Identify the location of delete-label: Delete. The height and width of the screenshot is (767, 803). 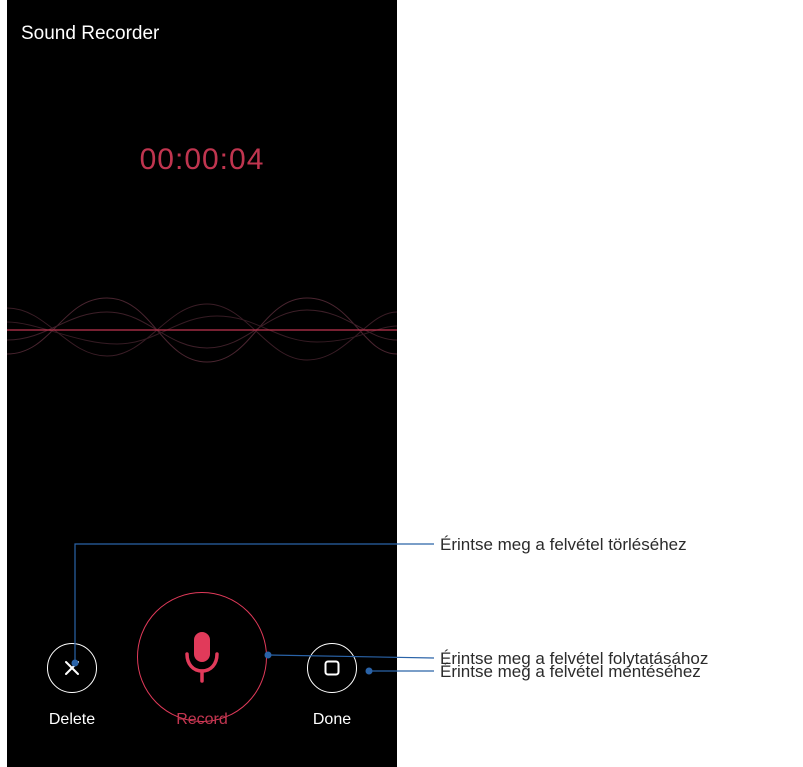
(72, 719).